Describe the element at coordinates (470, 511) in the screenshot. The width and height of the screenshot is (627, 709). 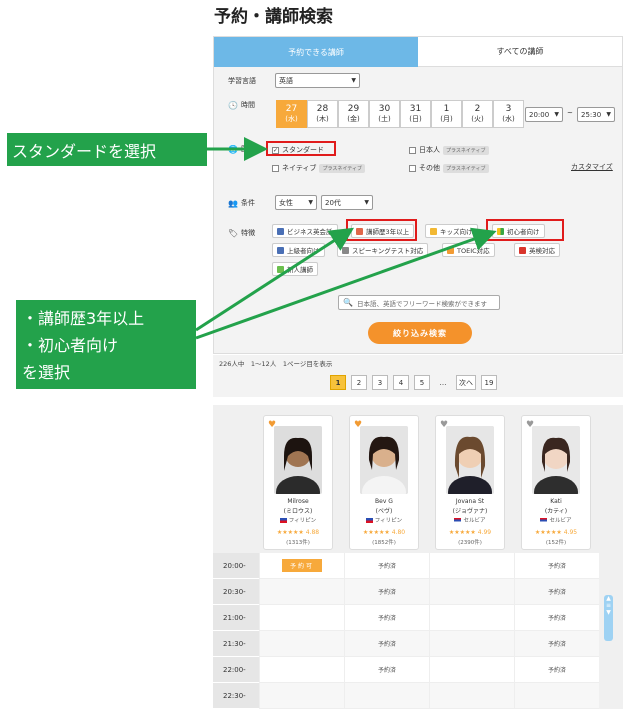
I see `teacher-kana: (ジョヴァナ)` at that location.